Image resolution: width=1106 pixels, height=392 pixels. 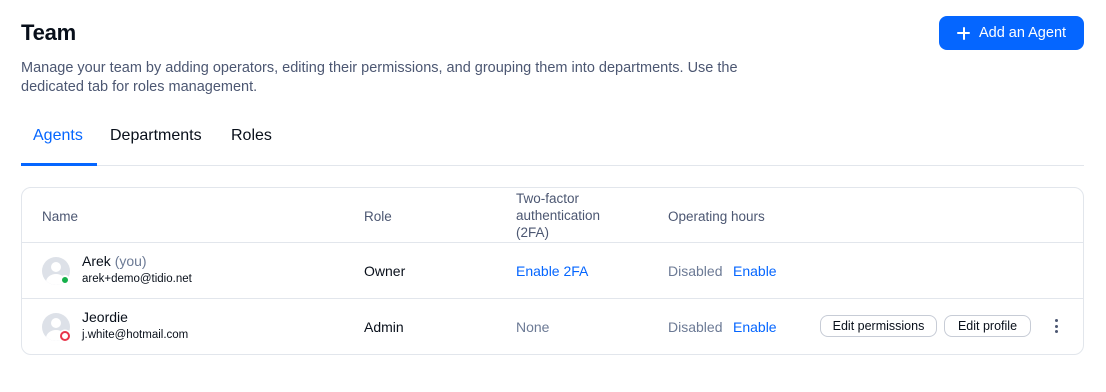 I want to click on plus-icon, so click(x=963, y=33).